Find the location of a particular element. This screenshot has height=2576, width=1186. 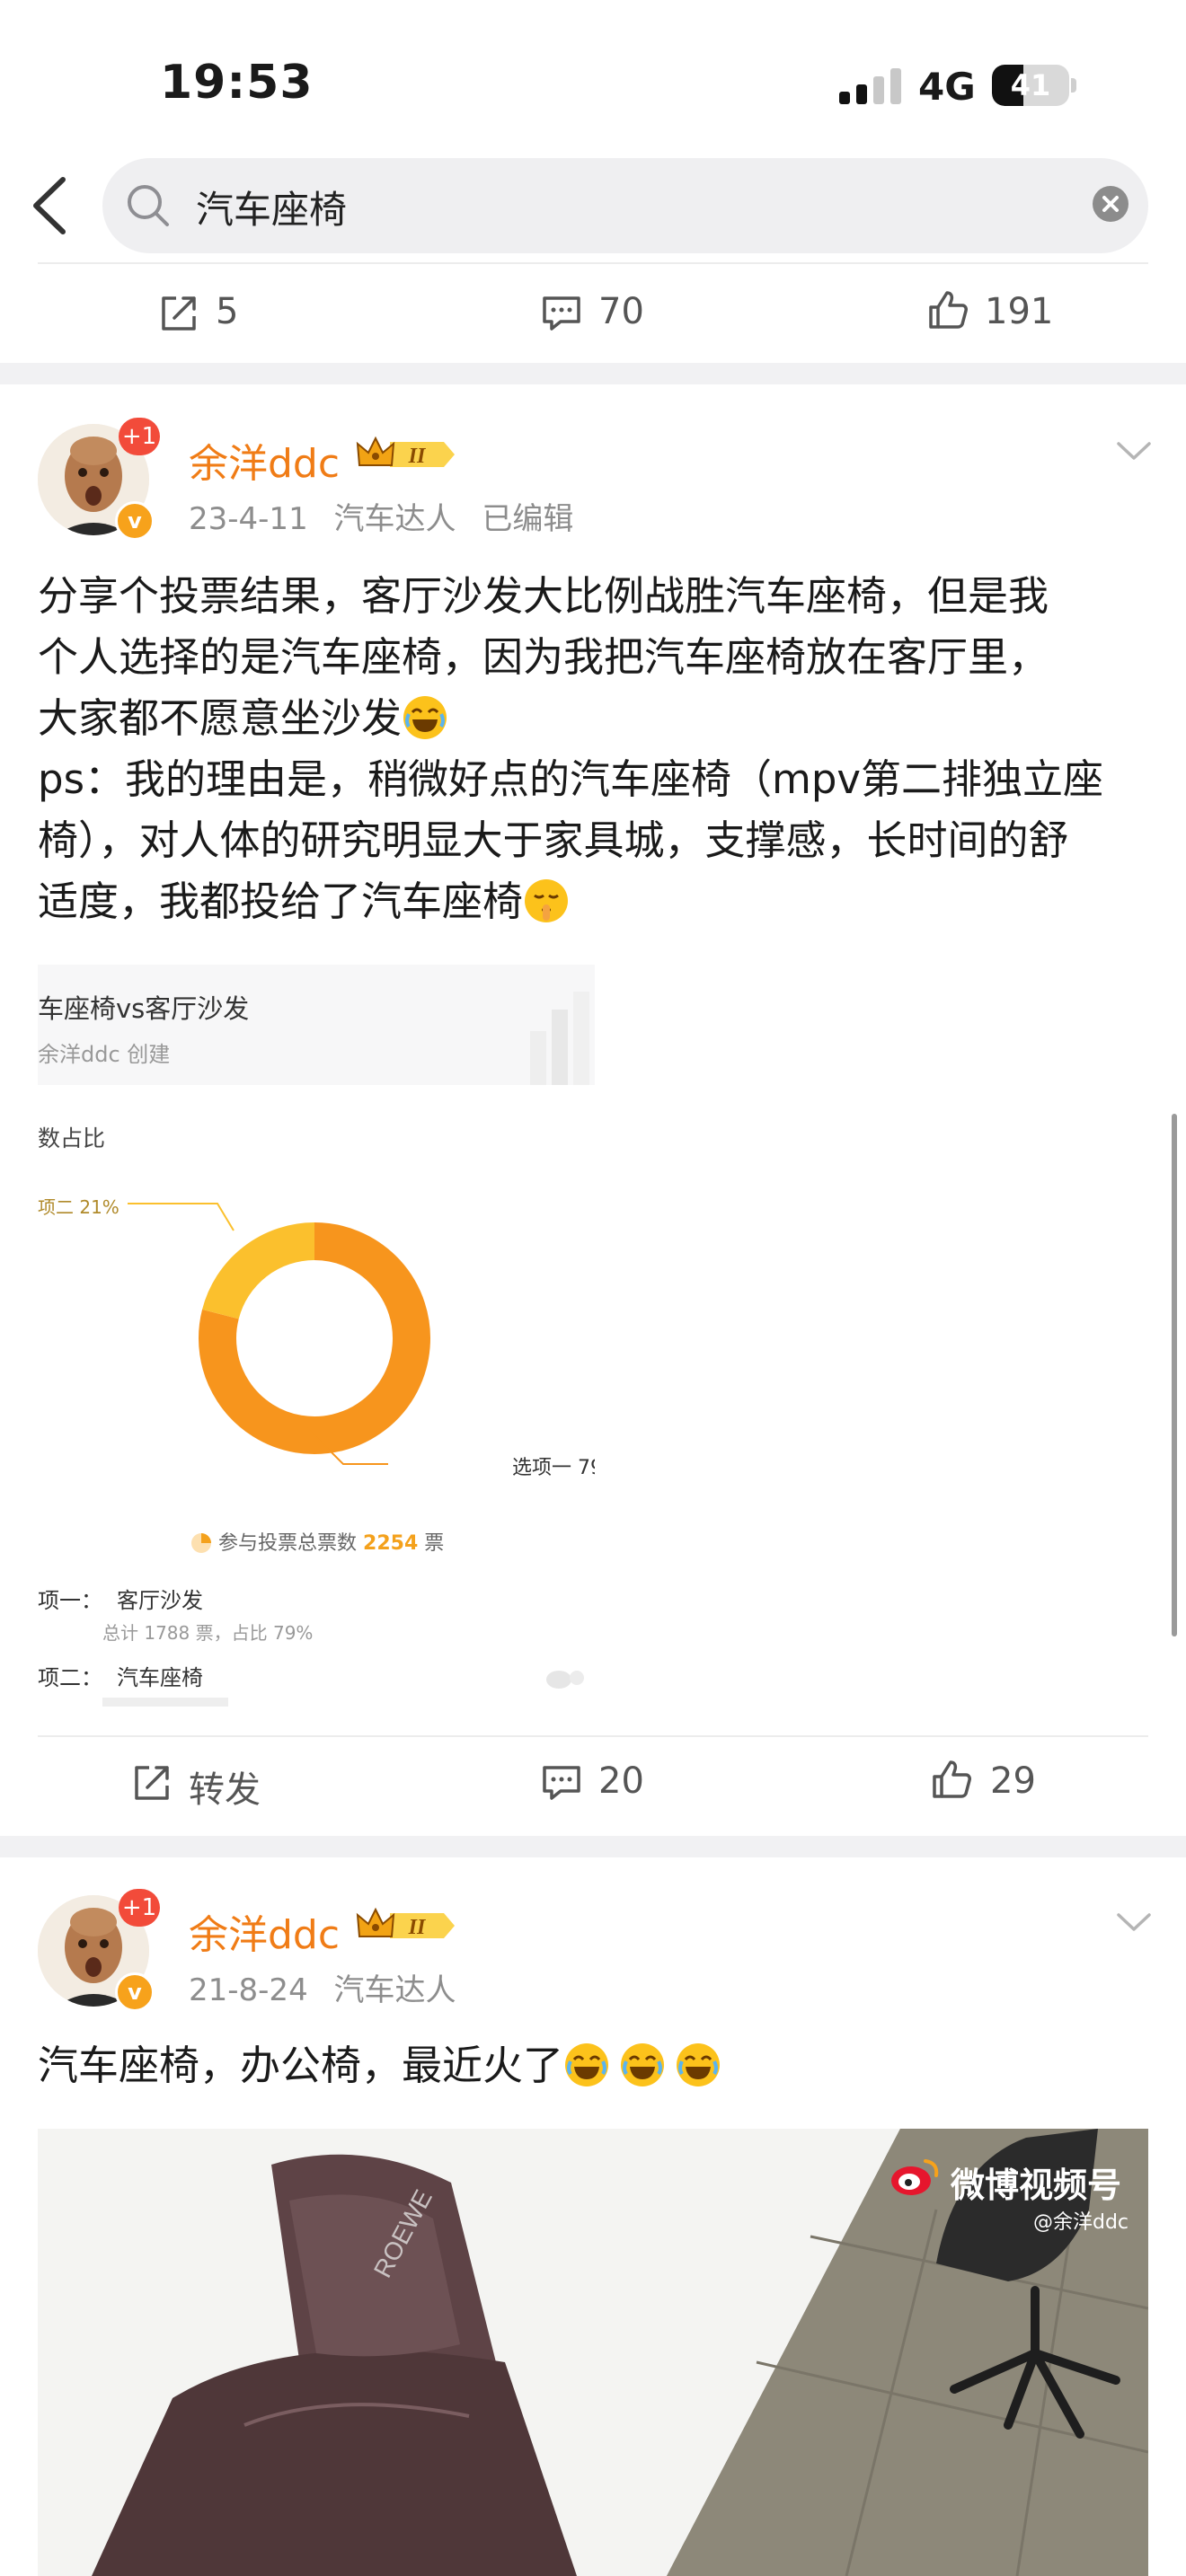

option2-leader-line is located at coordinates (181, 1217).